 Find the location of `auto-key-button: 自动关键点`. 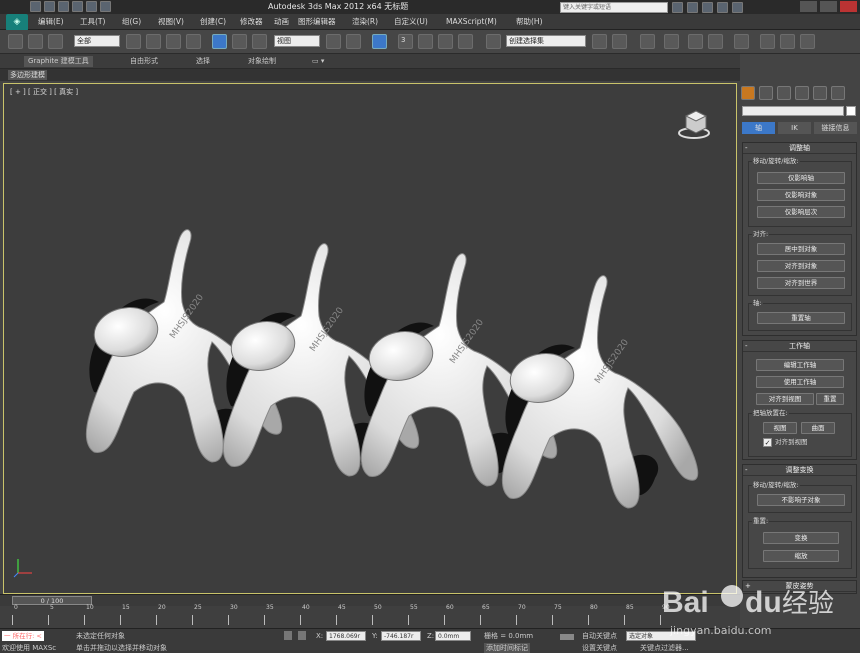

auto-key-button: 自动关键点 is located at coordinates (599, 636).